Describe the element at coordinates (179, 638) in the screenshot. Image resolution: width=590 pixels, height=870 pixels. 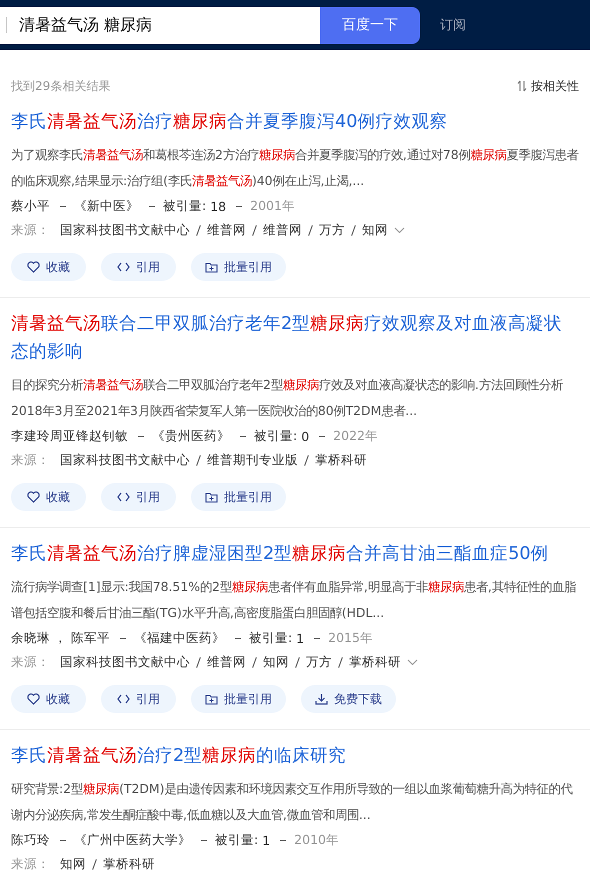
I see `journal-name: 《福建中医药》` at that location.